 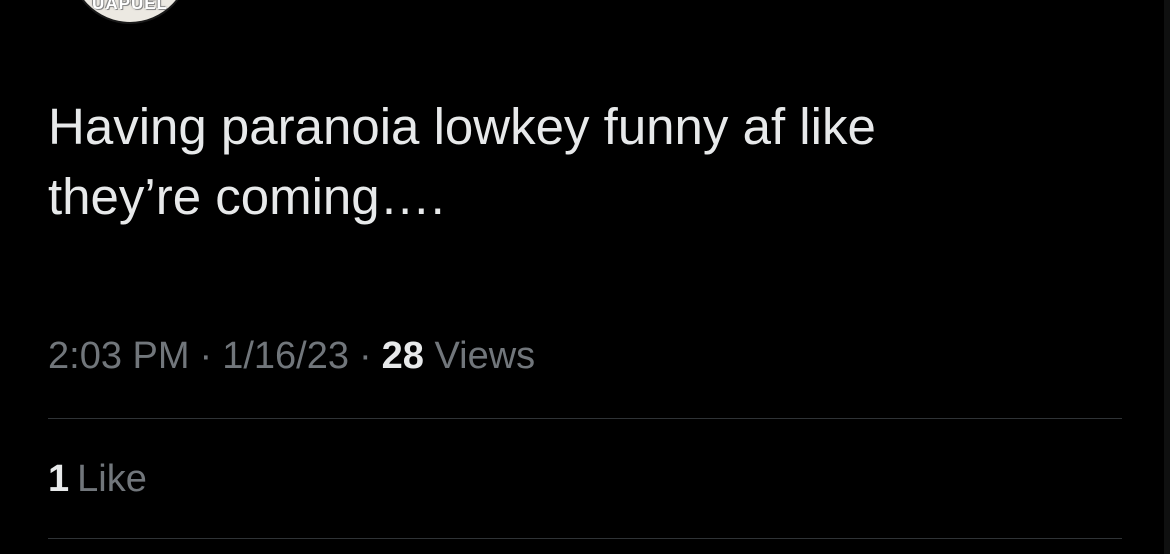 I want to click on tweet-time: 2:03 PM, so click(x=119, y=356).